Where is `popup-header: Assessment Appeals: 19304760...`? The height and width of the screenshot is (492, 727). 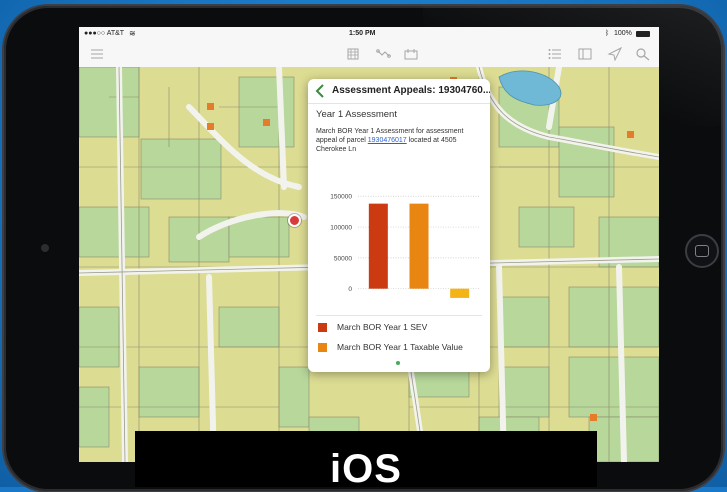 popup-header: Assessment Appeals: 19304760... is located at coordinates (399, 91).